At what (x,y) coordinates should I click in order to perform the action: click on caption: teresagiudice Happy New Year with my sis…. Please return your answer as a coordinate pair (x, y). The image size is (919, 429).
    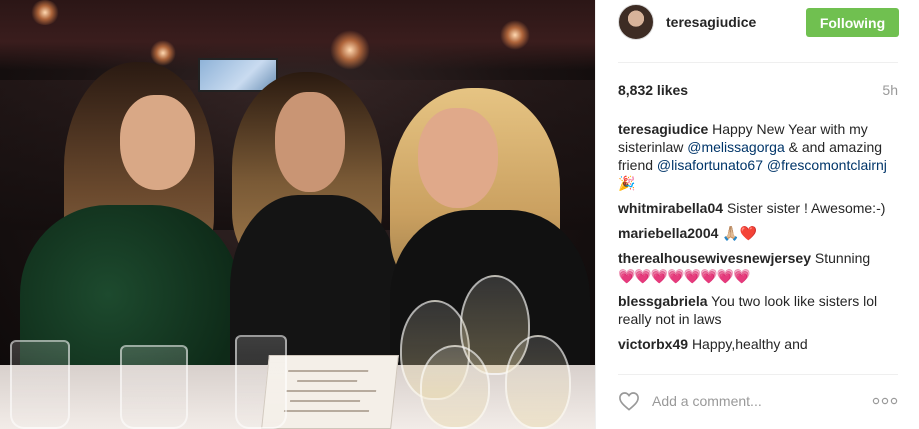
    Looking at the image, I should click on (758, 156).